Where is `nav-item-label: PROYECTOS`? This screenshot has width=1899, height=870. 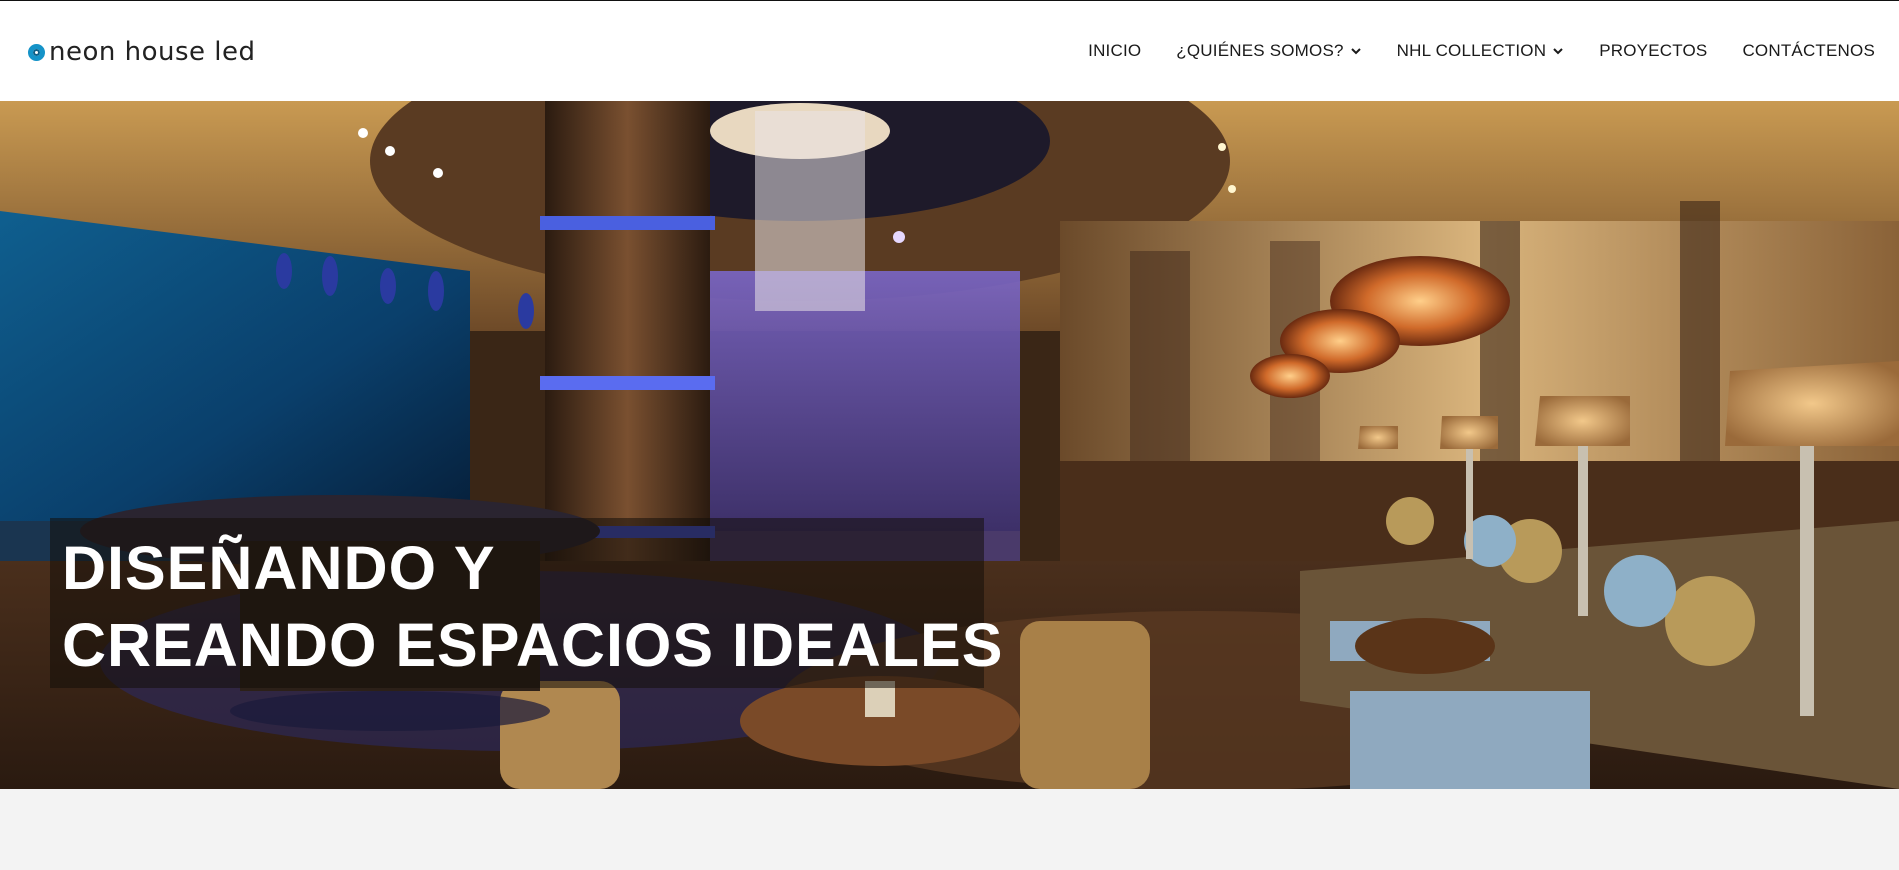
nav-item-label: PROYECTOS is located at coordinates (1653, 50).